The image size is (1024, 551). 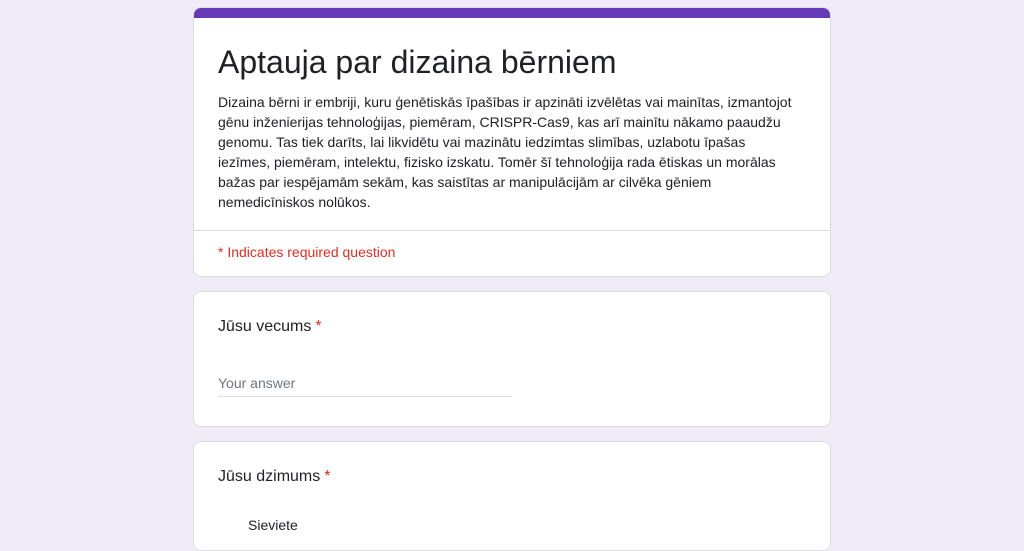 I want to click on gender-option-sieviete: Sieviete, so click(x=258, y=525).